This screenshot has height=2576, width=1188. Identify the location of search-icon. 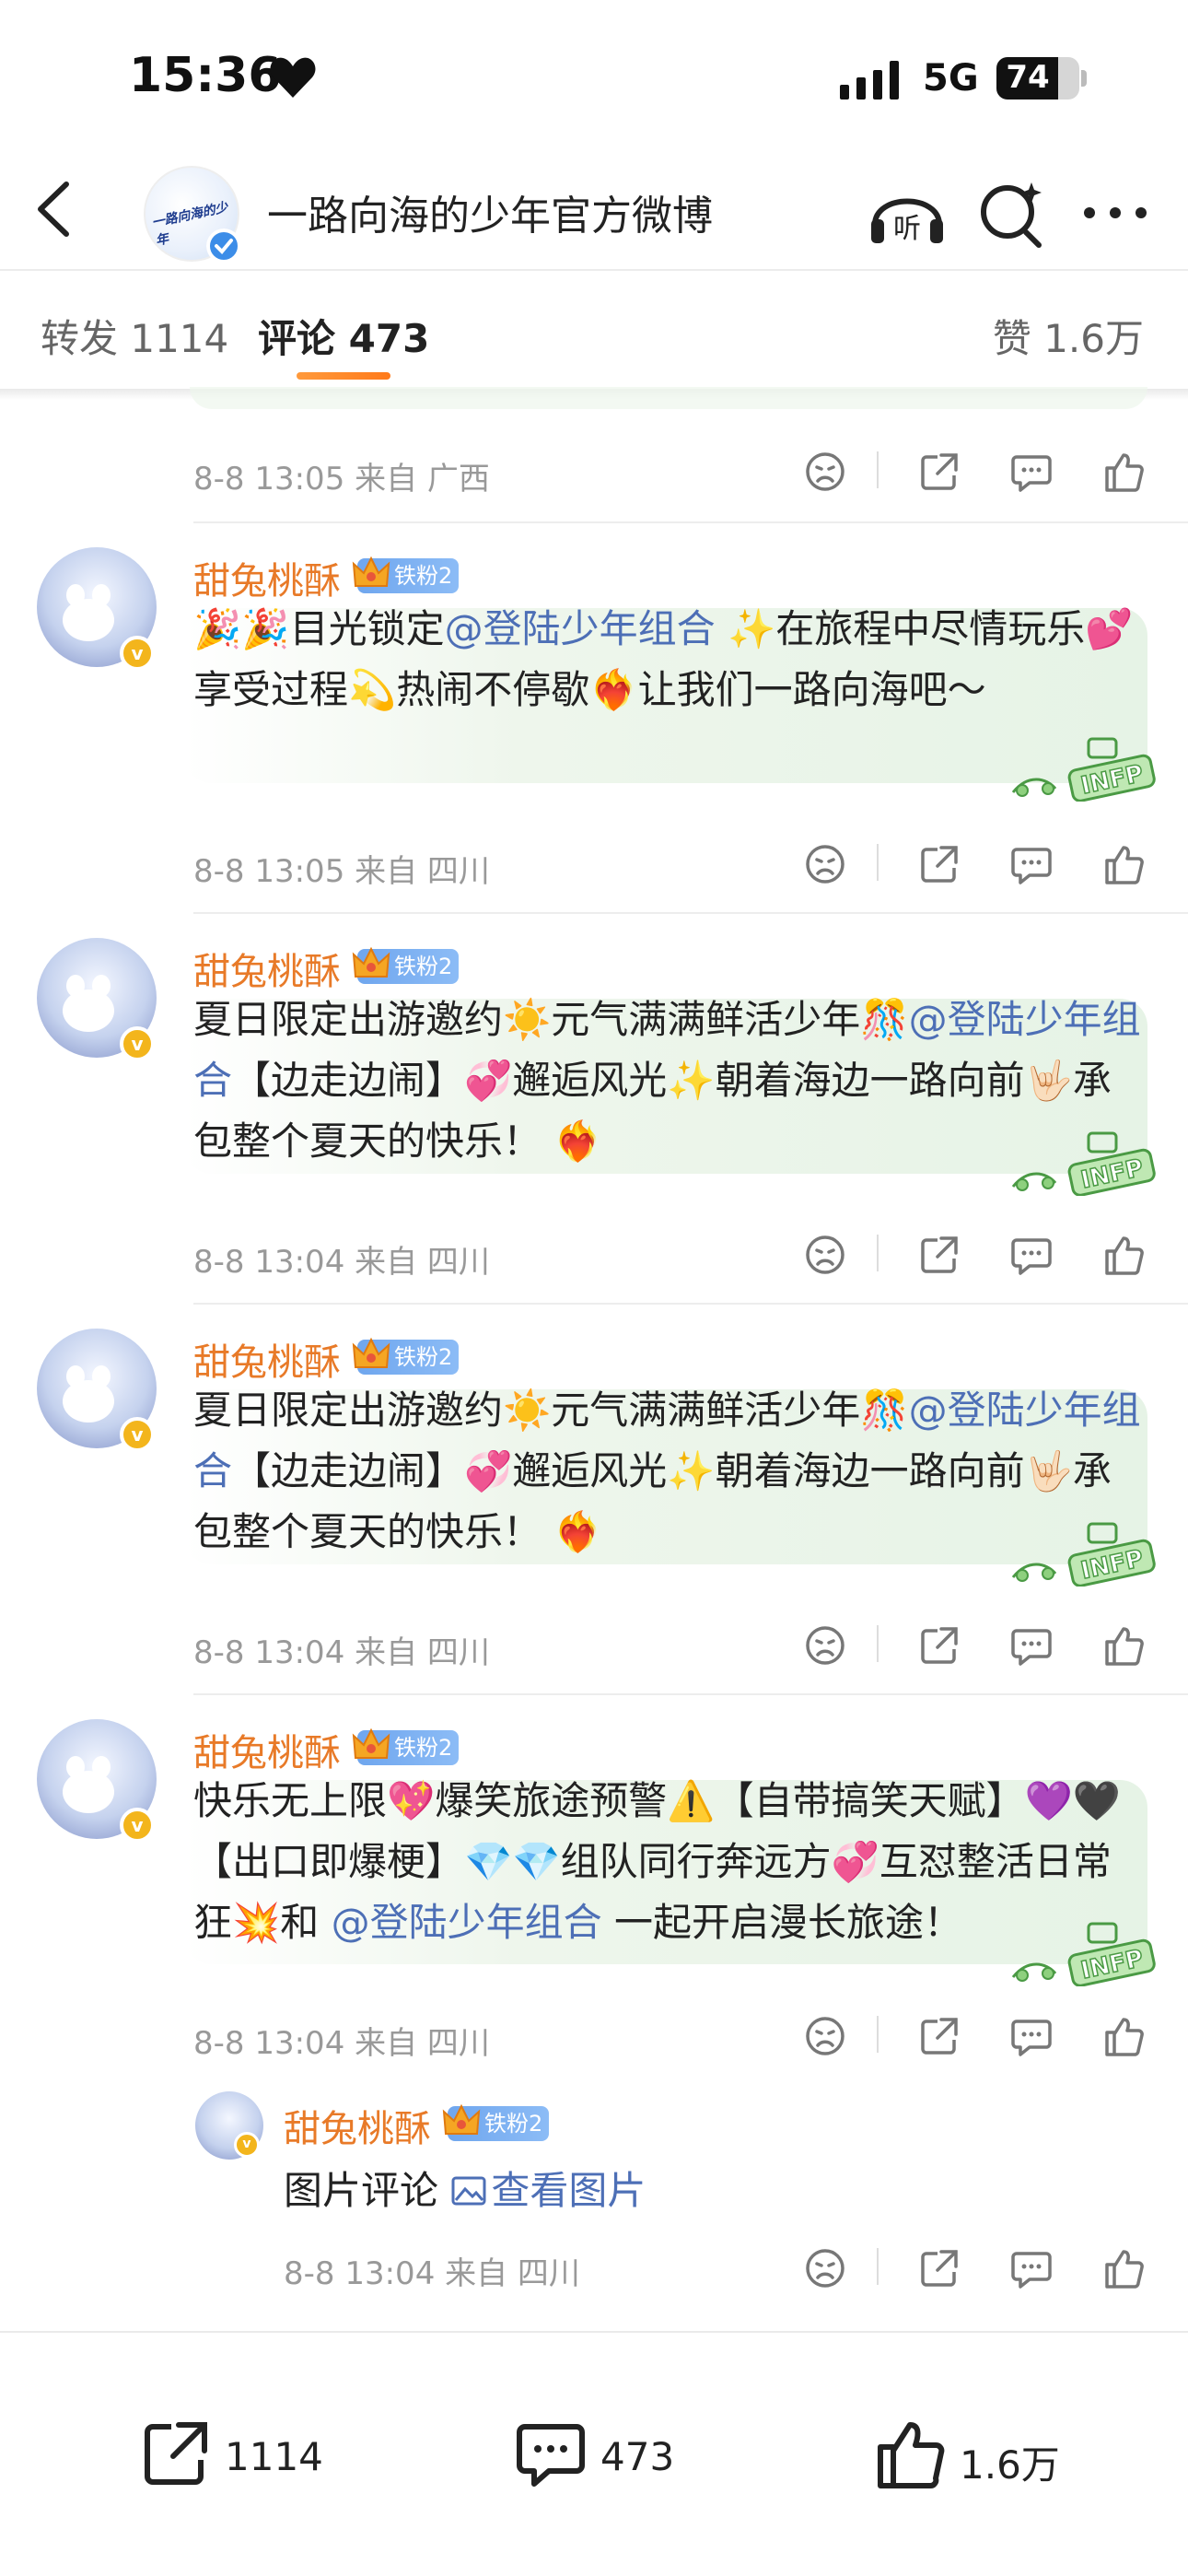
(1012, 214).